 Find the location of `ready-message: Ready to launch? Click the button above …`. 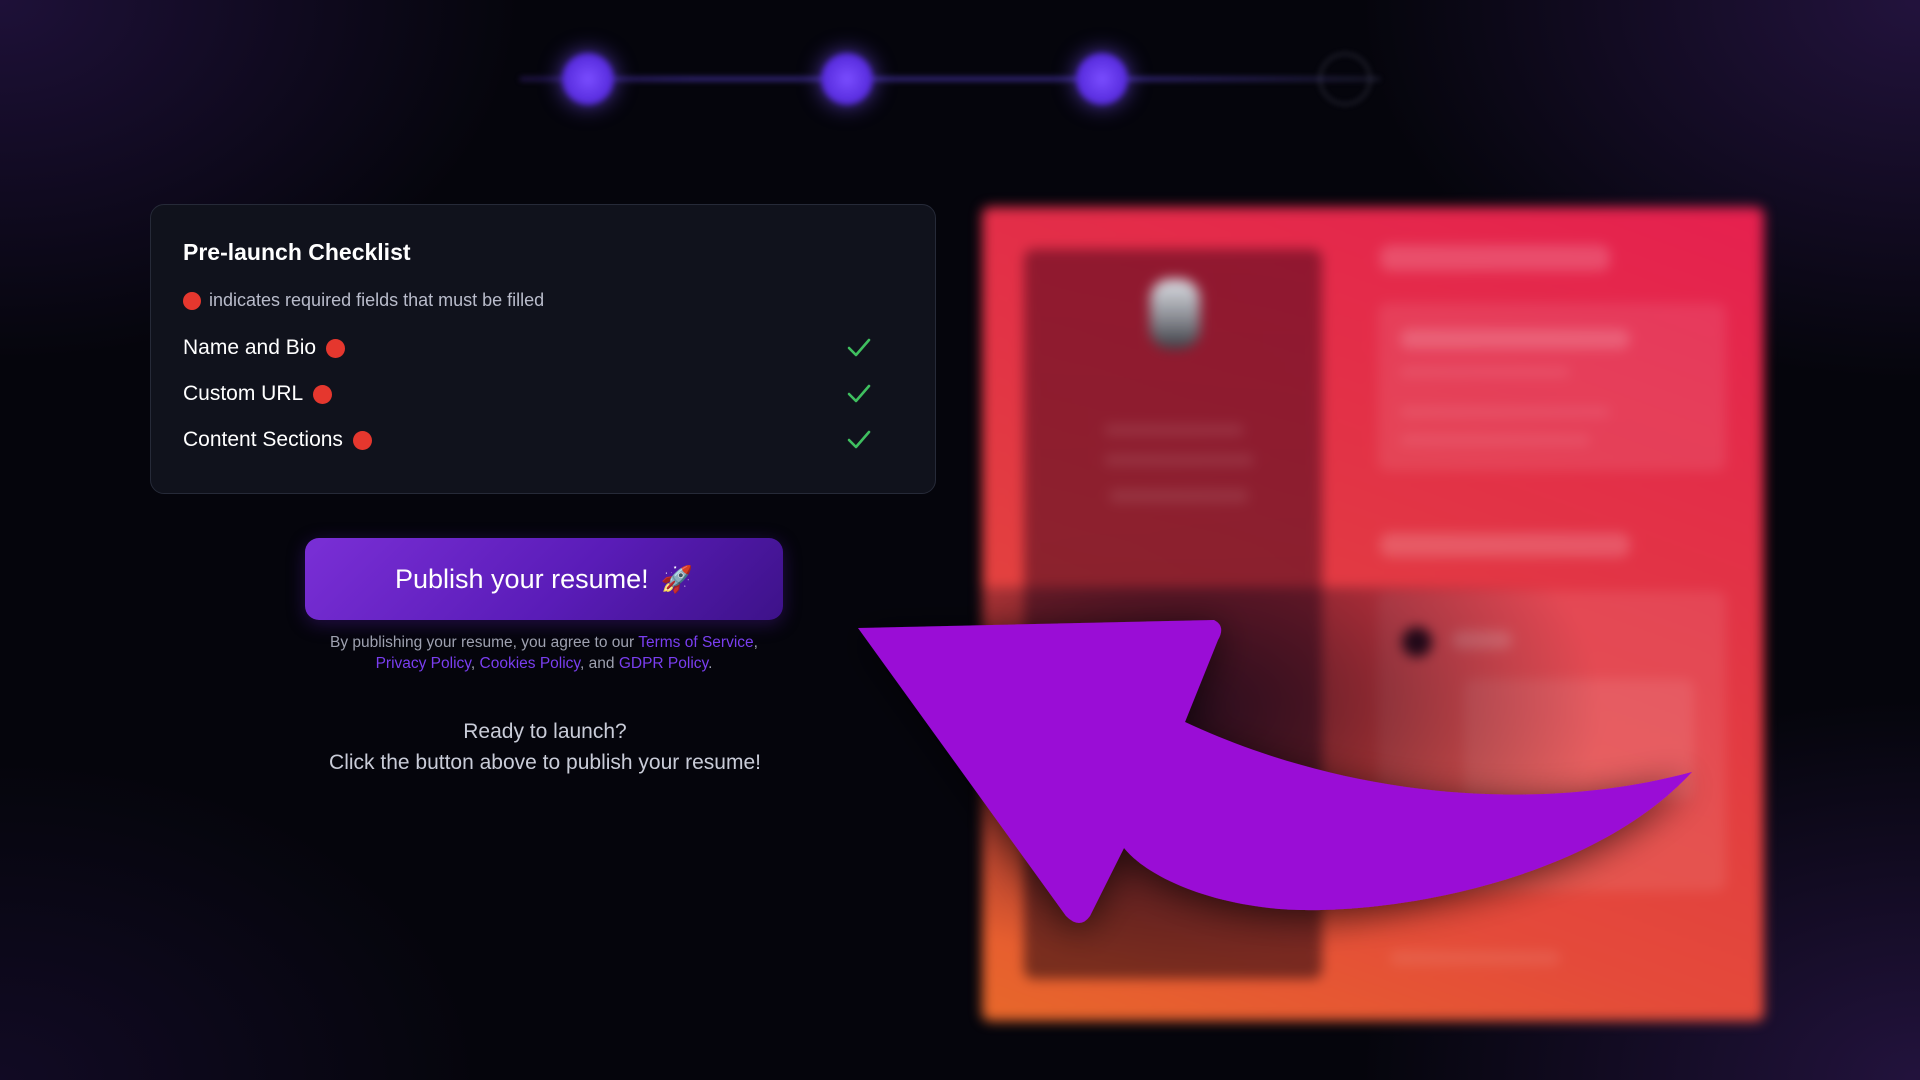

ready-message: Ready to launch? Click the button above … is located at coordinates (545, 747).